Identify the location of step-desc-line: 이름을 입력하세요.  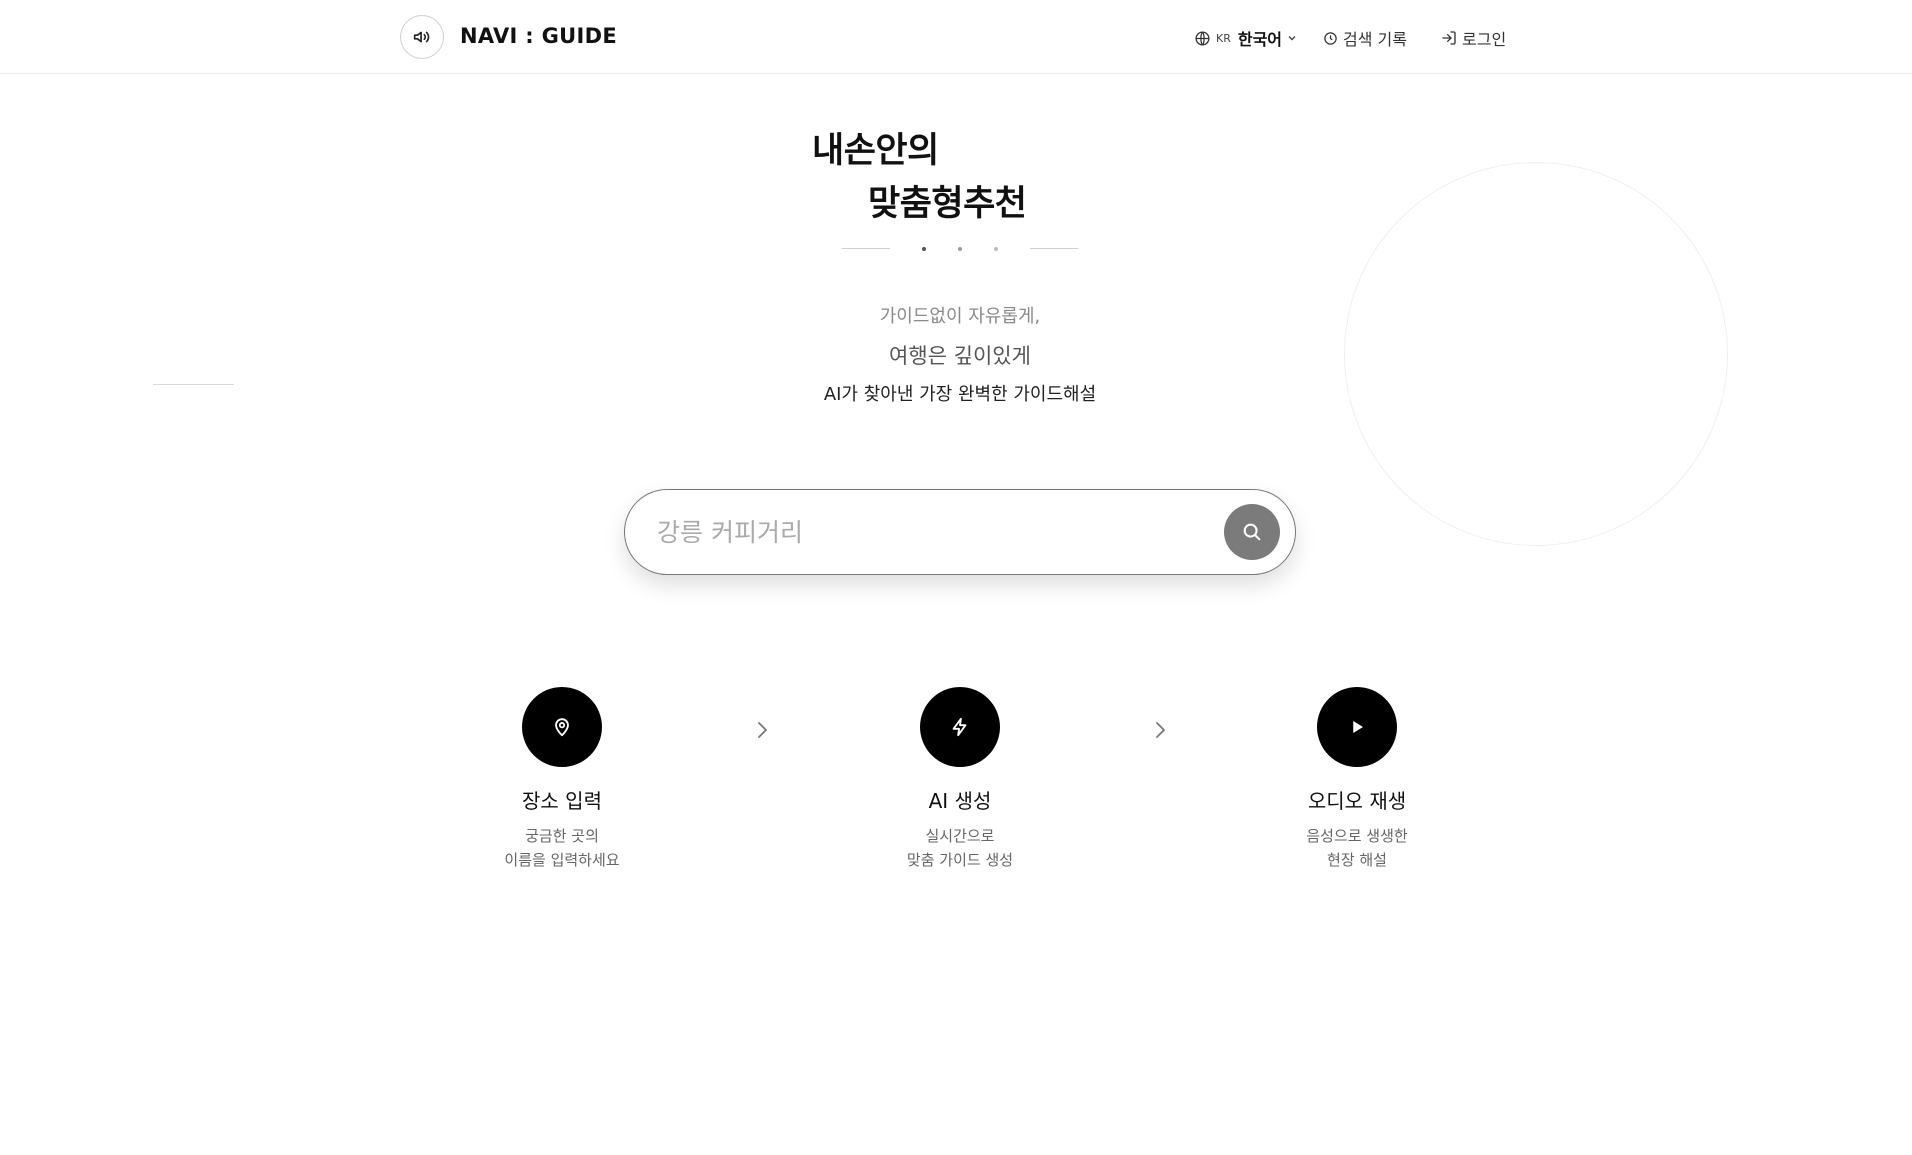
(562, 860).